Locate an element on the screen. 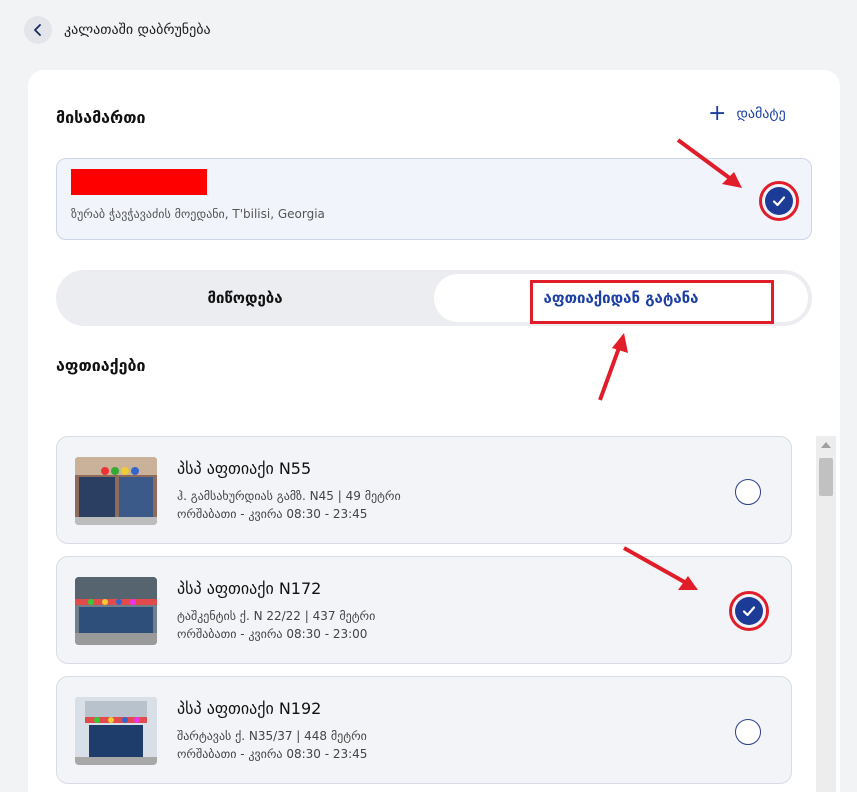 The width and height of the screenshot is (857, 792). stores-title: აფთიაქები is located at coordinates (101, 365).